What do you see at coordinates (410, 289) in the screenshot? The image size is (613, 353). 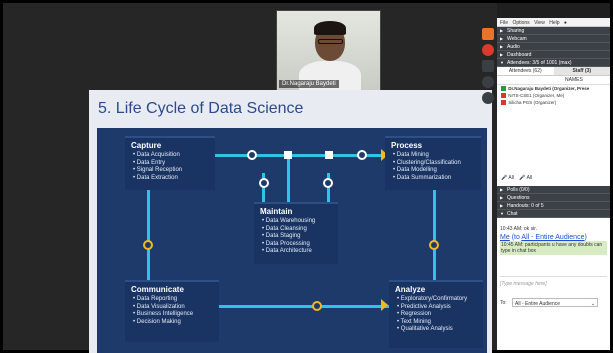 I see `analyze-heading: Analyze` at bounding box center [410, 289].